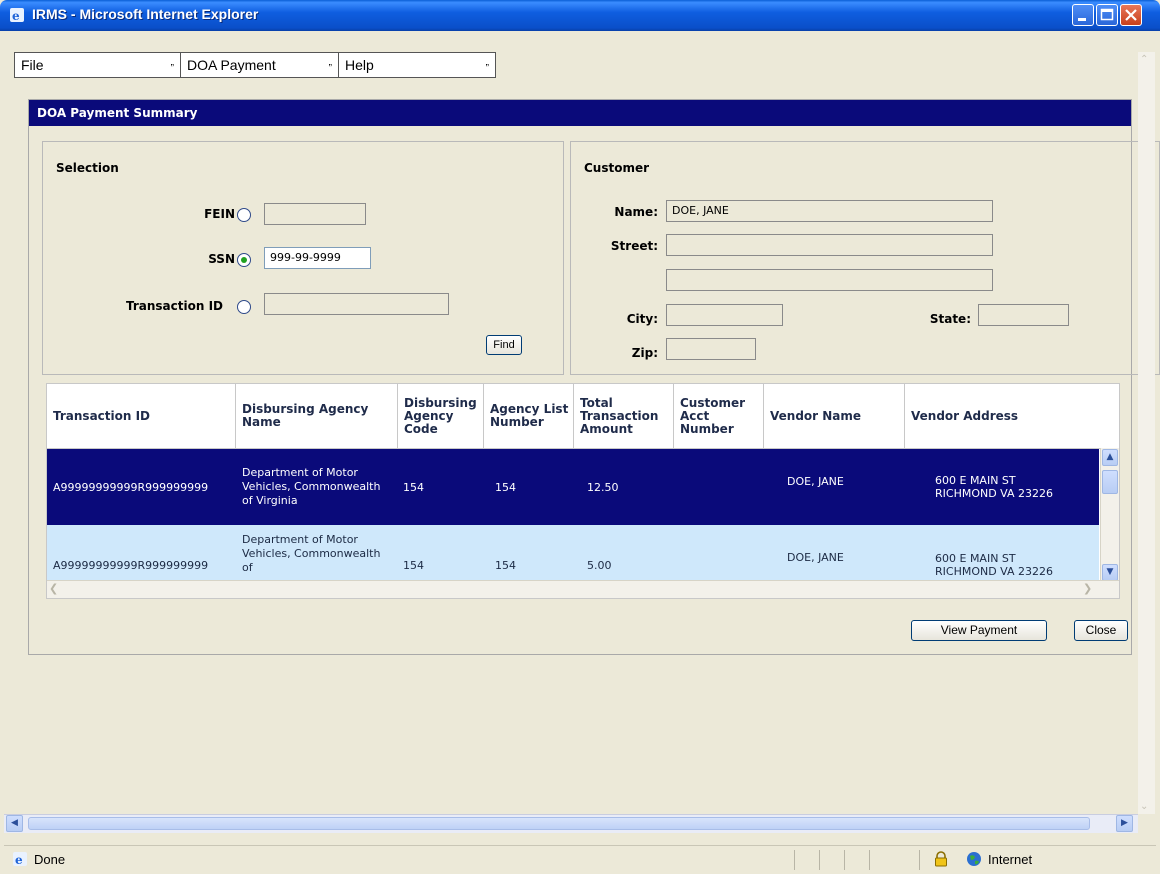  Describe the element at coordinates (221, 259) in the screenshot. I see `ssn-label: SSN` at that location.